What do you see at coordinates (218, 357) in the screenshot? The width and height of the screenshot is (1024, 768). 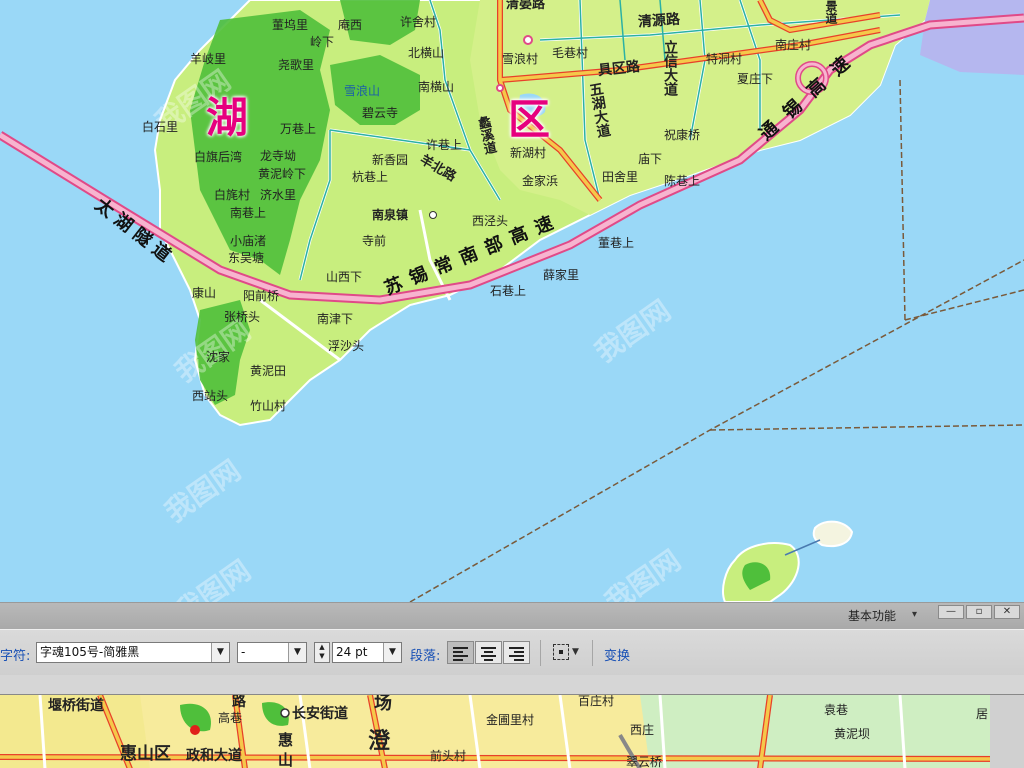 I see `place-label: 沈家` at bounding box center [218, 357].